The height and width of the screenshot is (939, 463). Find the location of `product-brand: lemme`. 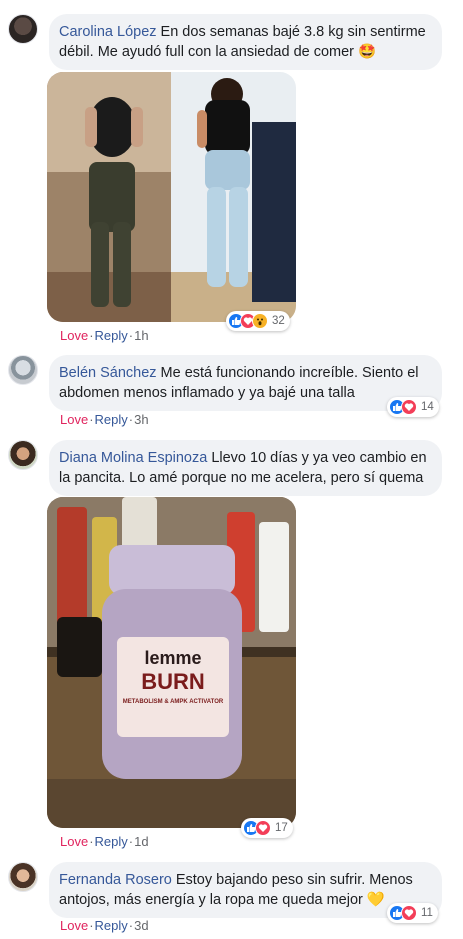

product-brand: lemme is located at coordinates (172, 658).